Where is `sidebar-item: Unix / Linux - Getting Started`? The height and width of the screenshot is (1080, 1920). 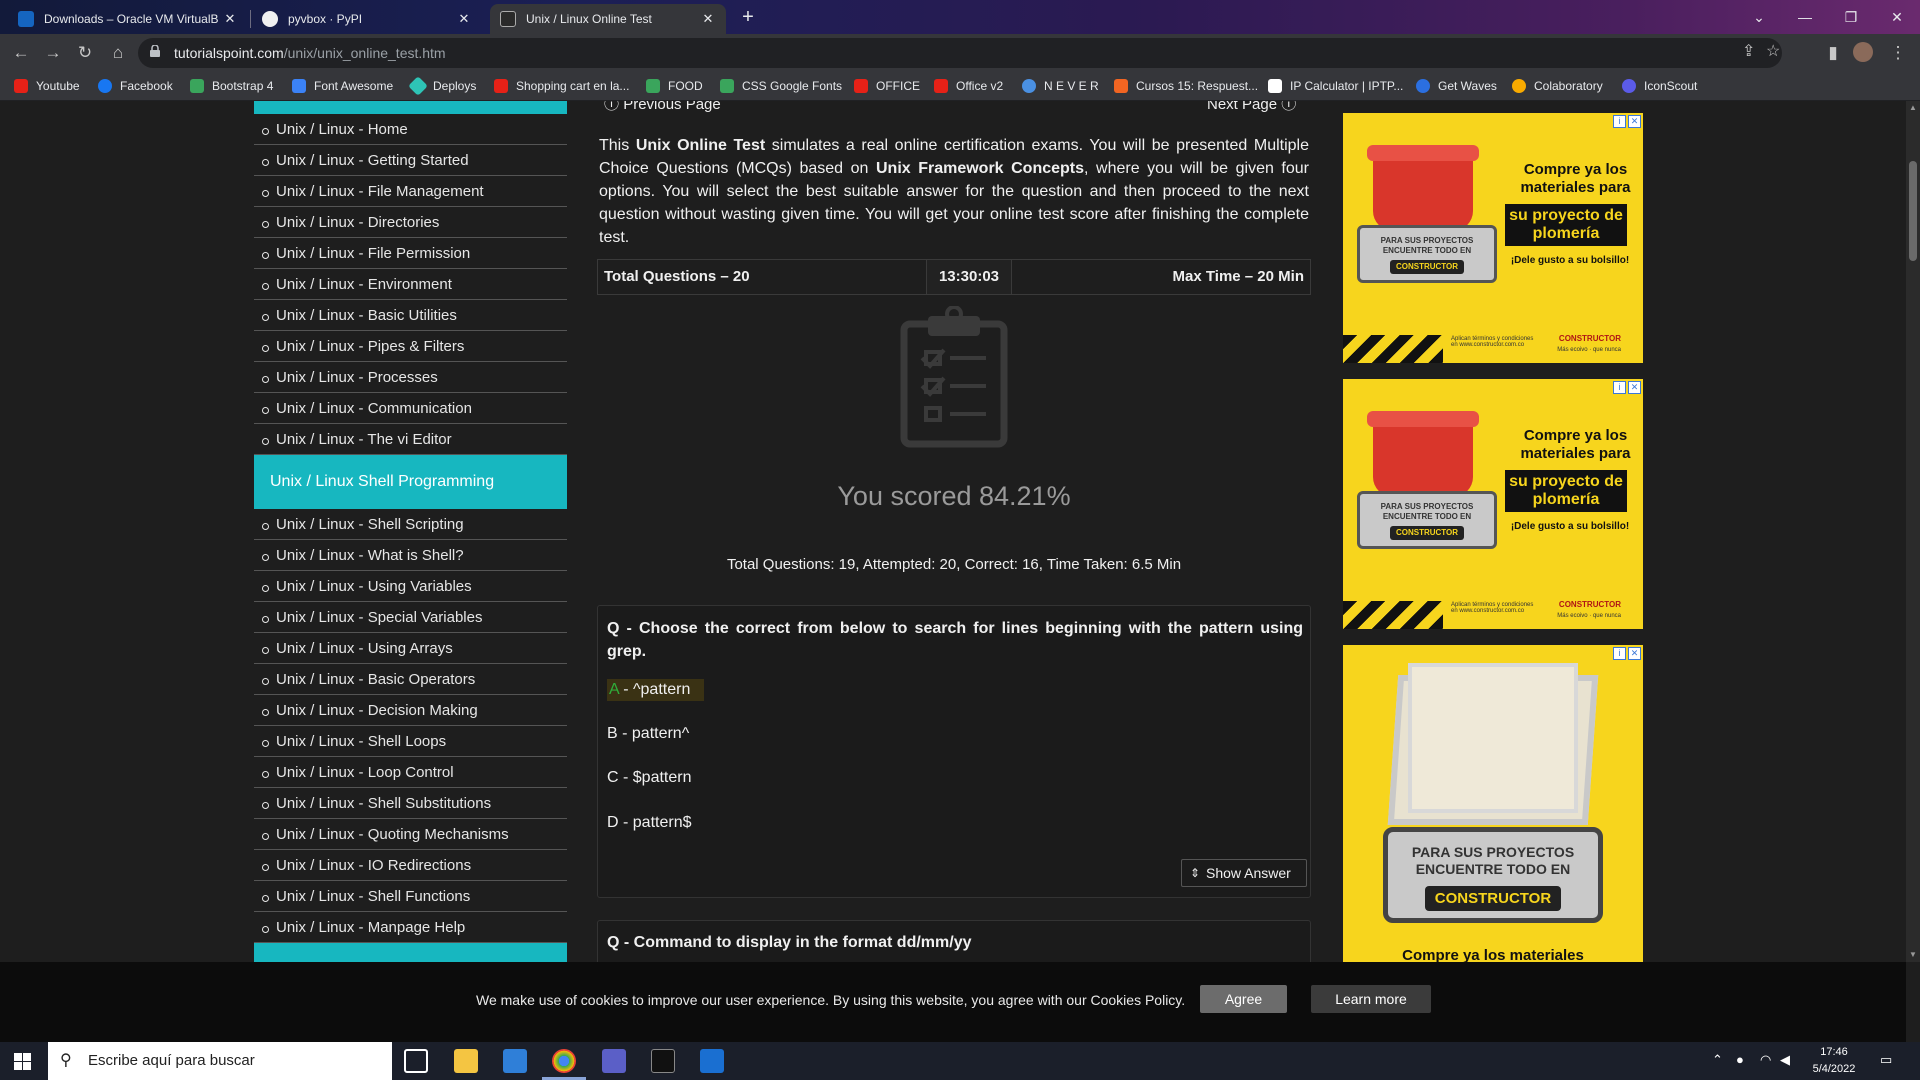 sidebar-item: Unix / Linux - Getting Started is located at coordinates (410, 160).